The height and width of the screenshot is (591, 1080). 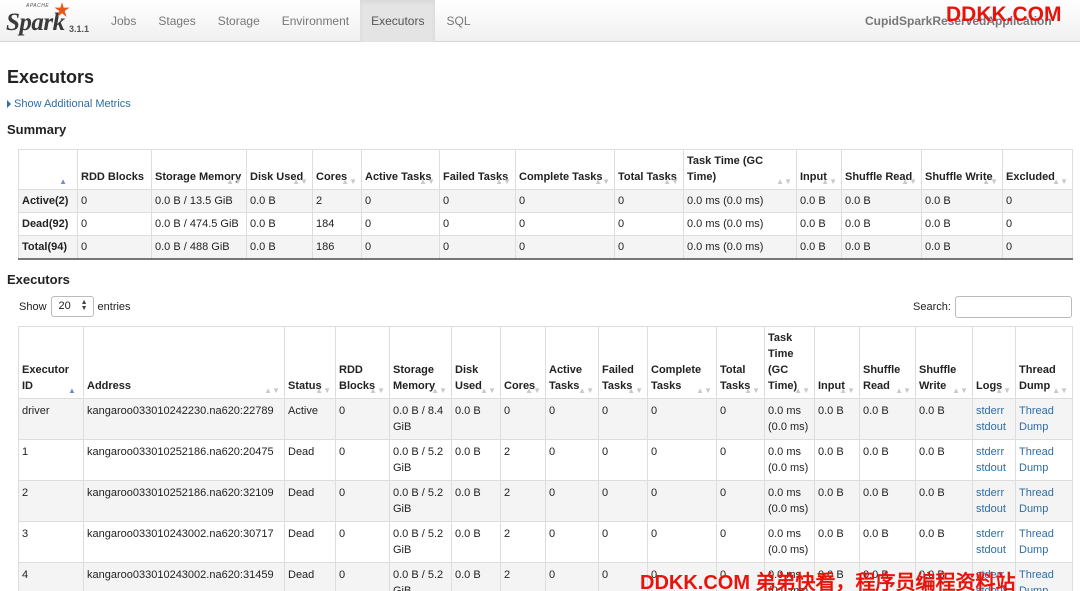 What do you see at coordinates (51, 460) in the screenshot?
I see `executor-id: 1` at bounding box center [51, 460].